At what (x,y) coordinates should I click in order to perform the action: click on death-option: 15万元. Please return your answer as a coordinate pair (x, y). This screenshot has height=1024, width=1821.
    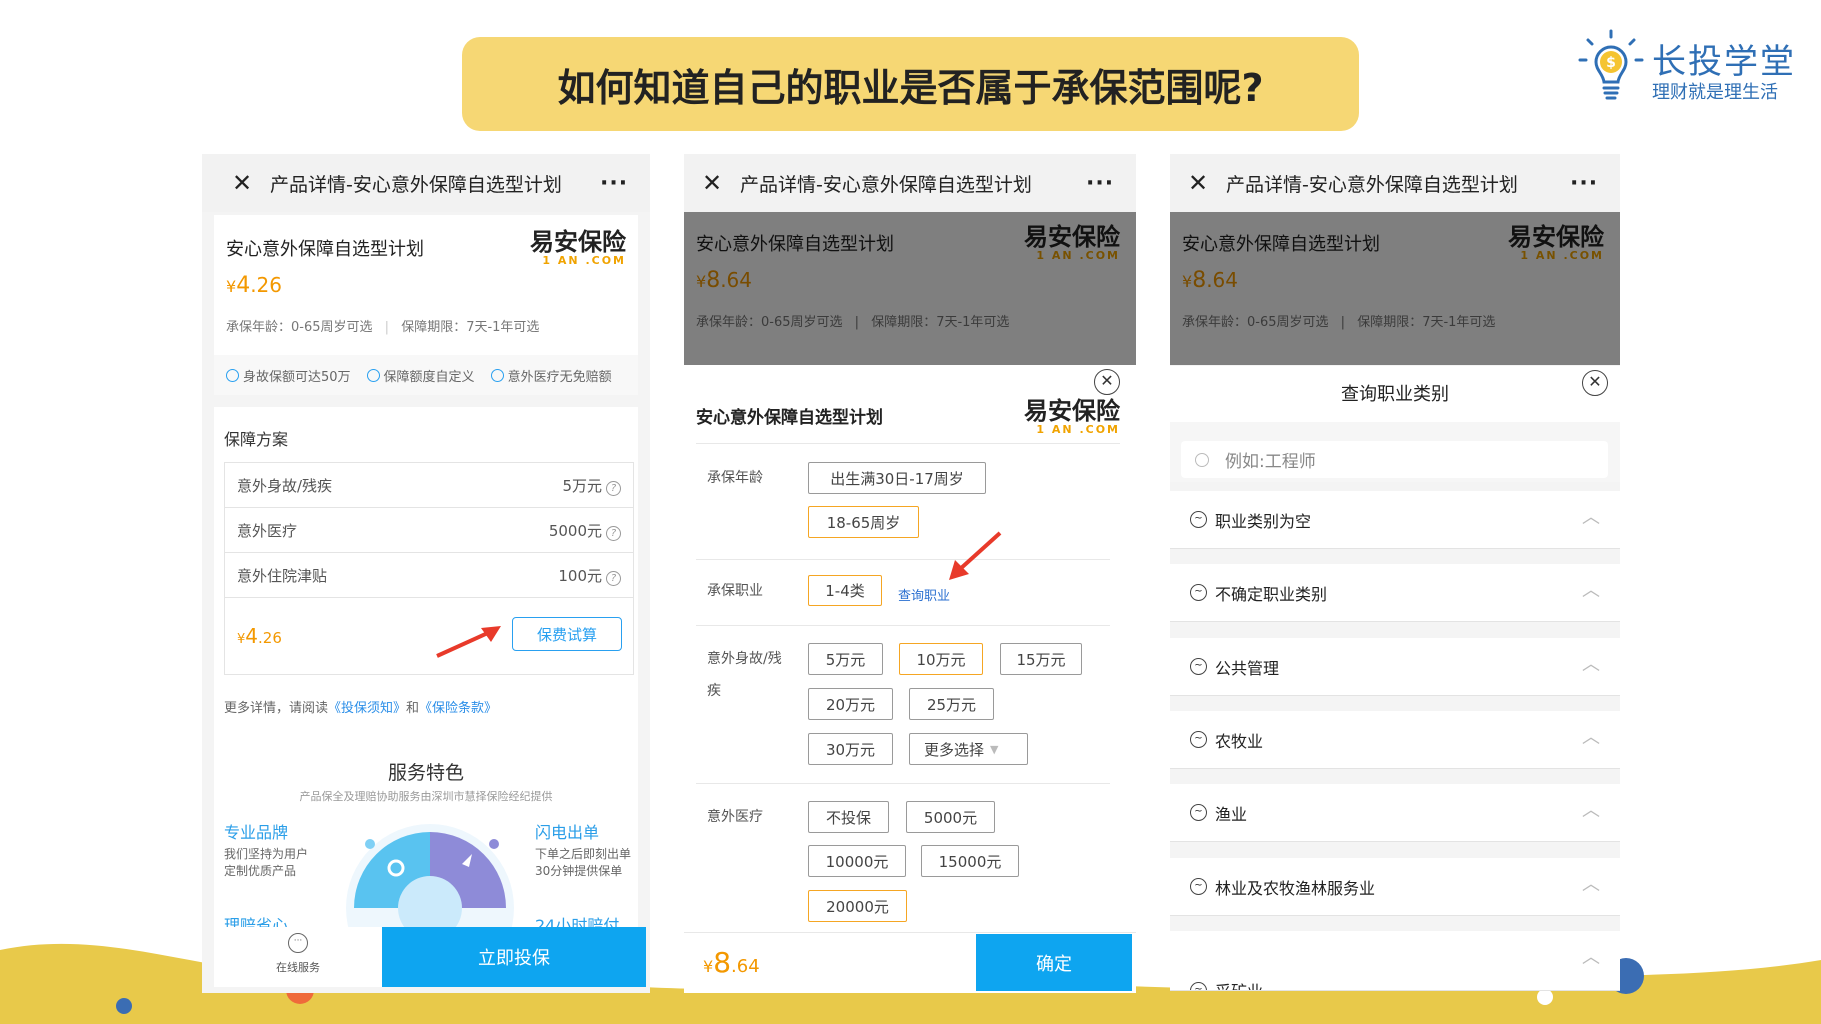
    Looking at the image, I should click on (1041, 659).